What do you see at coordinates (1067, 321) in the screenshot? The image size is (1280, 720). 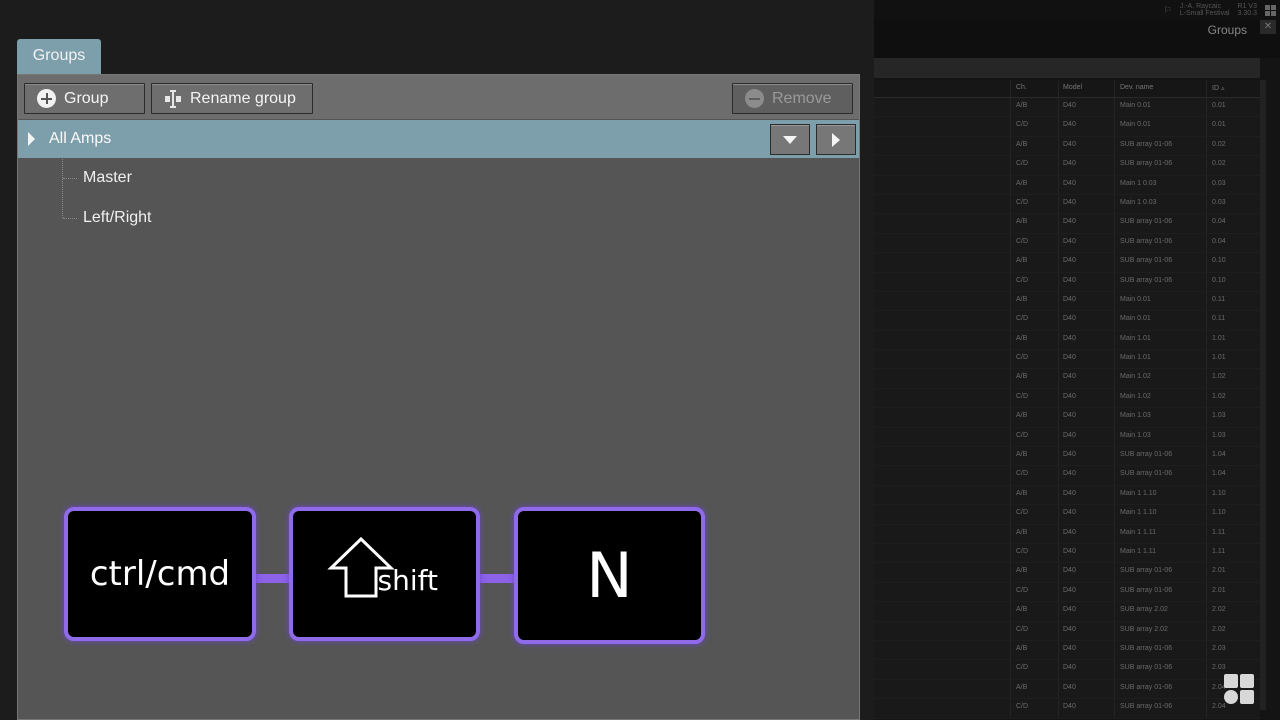 I see `table-row: C/D D40 Main 0.01 0.11` at bounding box center [1067, 321].